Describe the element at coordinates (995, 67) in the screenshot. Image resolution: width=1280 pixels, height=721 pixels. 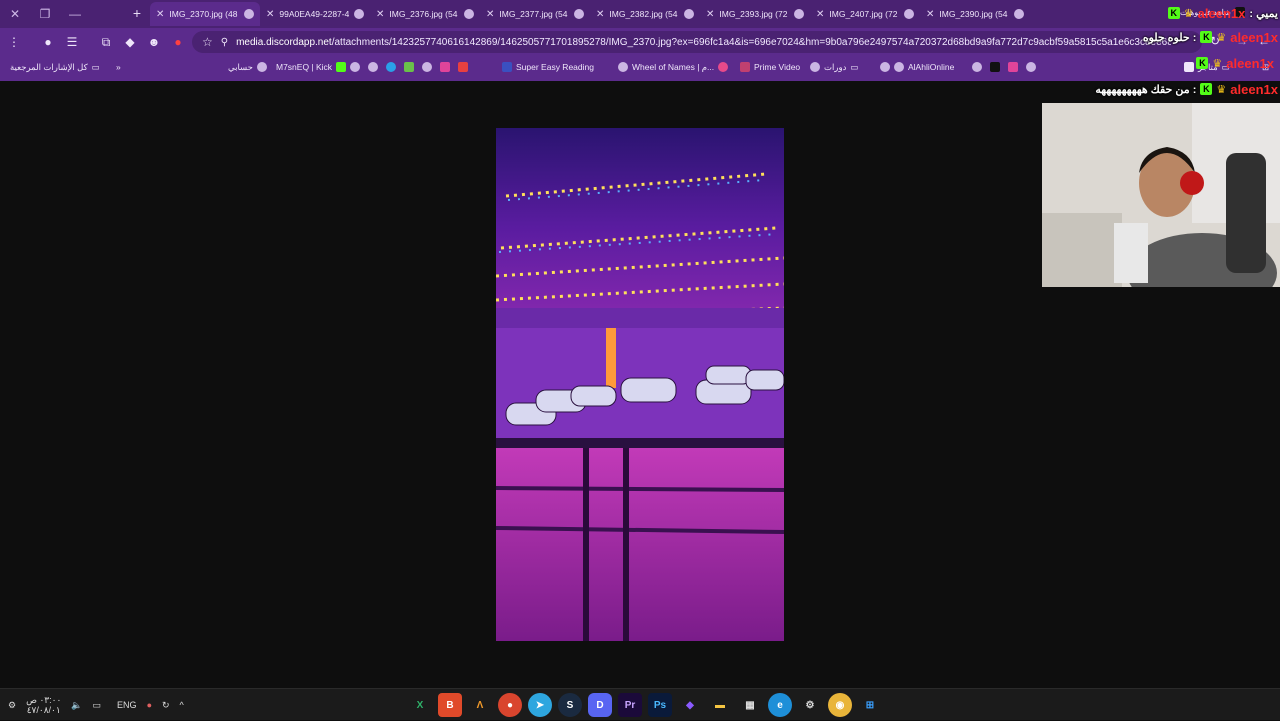
I see `tiktok-icon` at that location.